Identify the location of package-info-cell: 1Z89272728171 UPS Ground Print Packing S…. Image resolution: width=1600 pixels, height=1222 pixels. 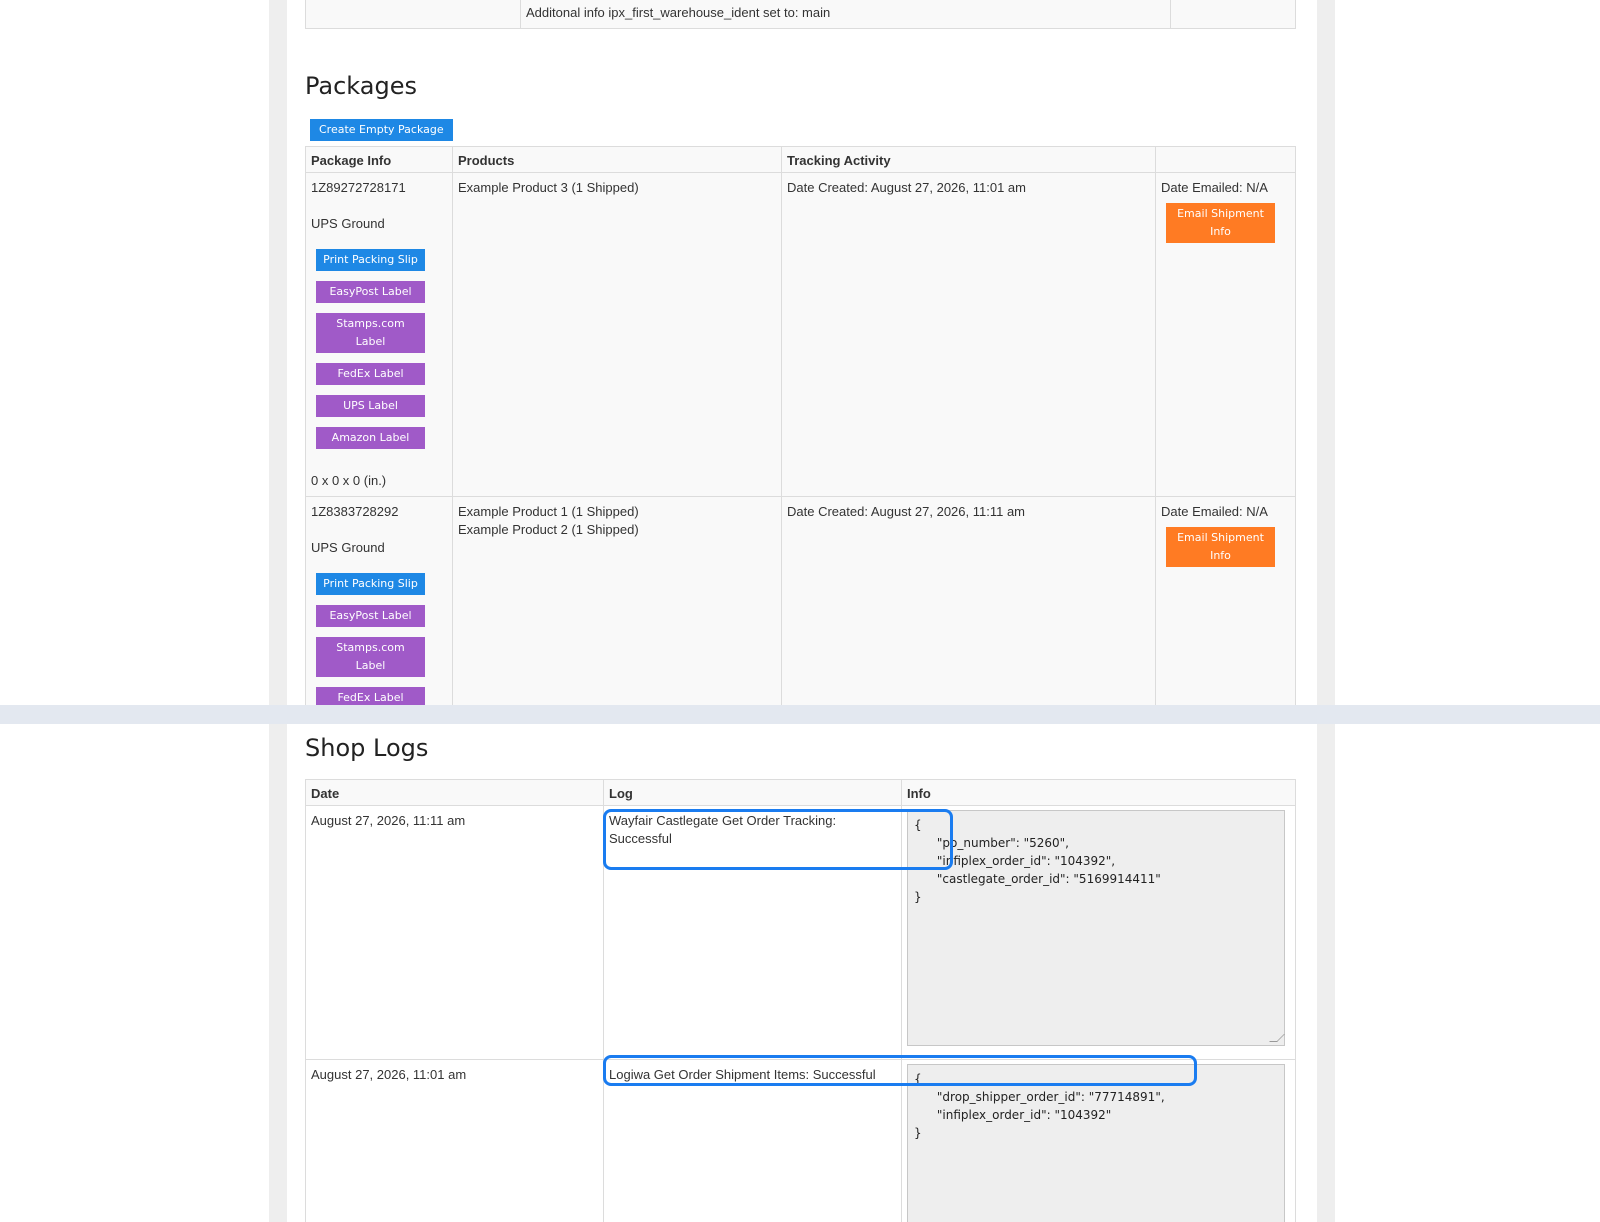
(379, 334).